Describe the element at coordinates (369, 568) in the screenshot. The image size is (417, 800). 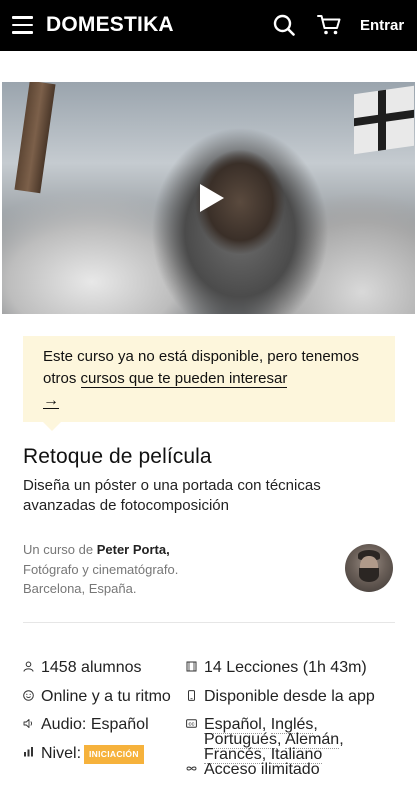
I see `avatar` at that location.